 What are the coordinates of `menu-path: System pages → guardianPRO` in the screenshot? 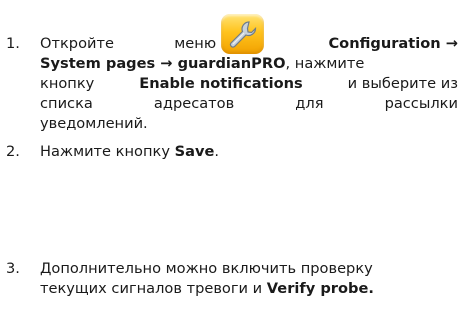 It's located at (163, 63).